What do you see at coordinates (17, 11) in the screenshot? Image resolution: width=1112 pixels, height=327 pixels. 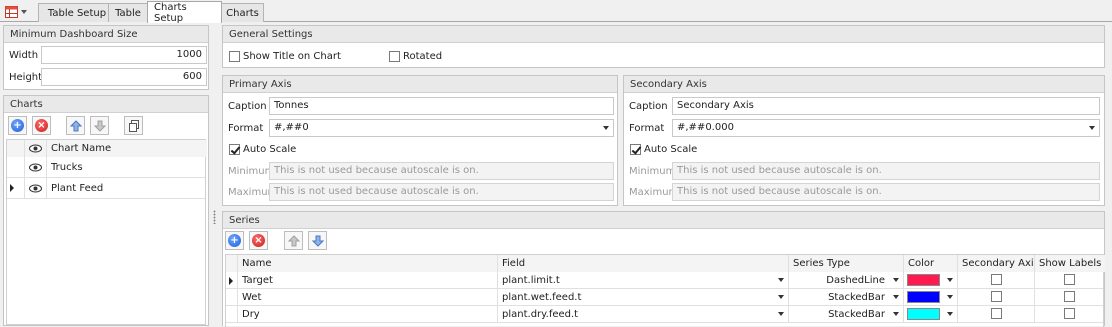 I see `app-menu-button` at bounding box center [17, 11].